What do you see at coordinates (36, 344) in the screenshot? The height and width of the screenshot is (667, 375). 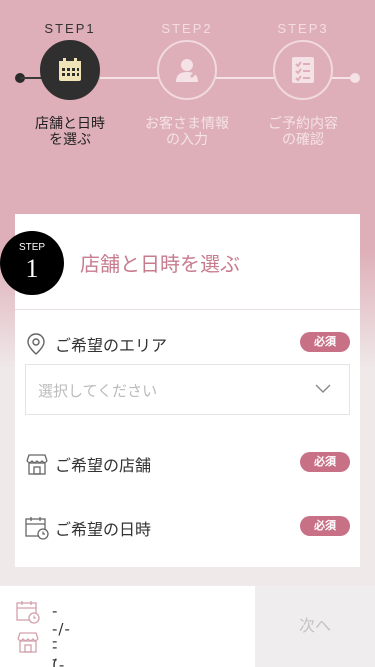 I see `location-pin-icon` at bounding box center [36, 344].